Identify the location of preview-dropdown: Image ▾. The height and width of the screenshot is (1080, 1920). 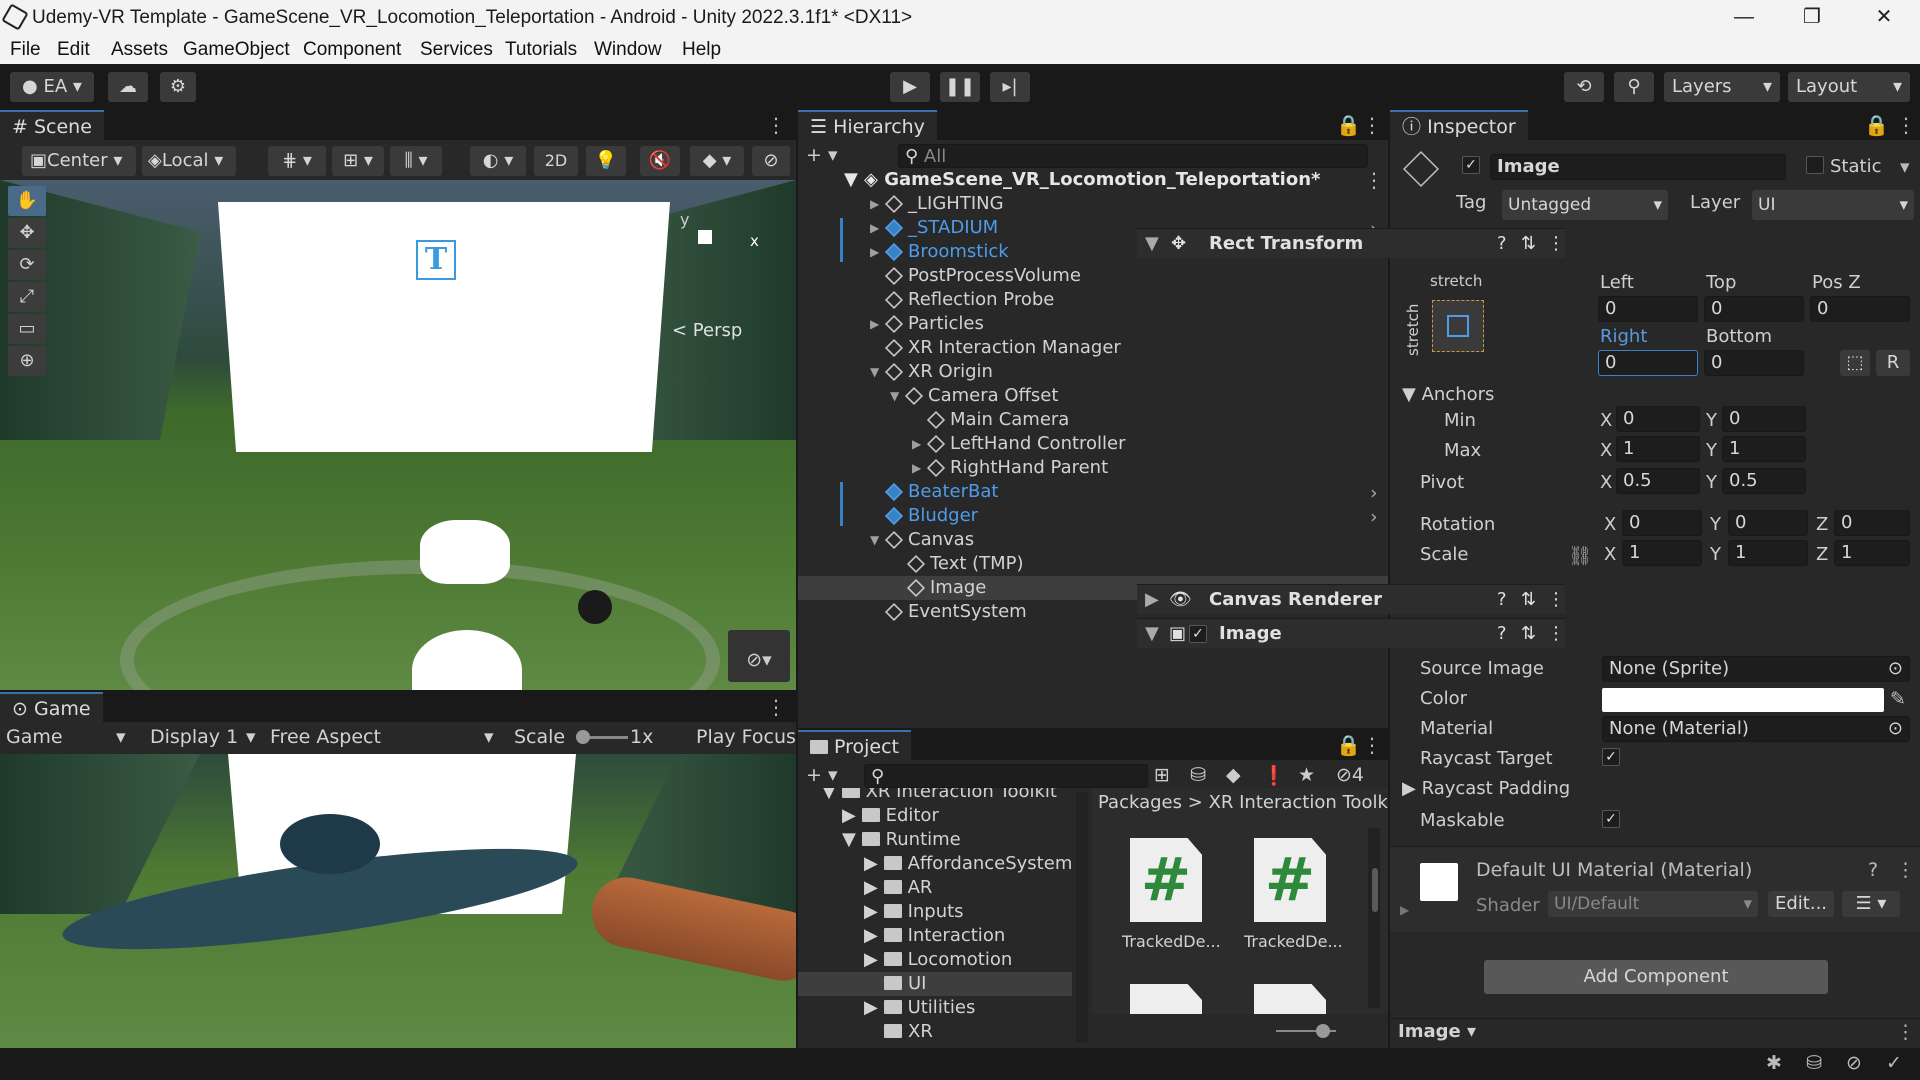
(1437, 1031).